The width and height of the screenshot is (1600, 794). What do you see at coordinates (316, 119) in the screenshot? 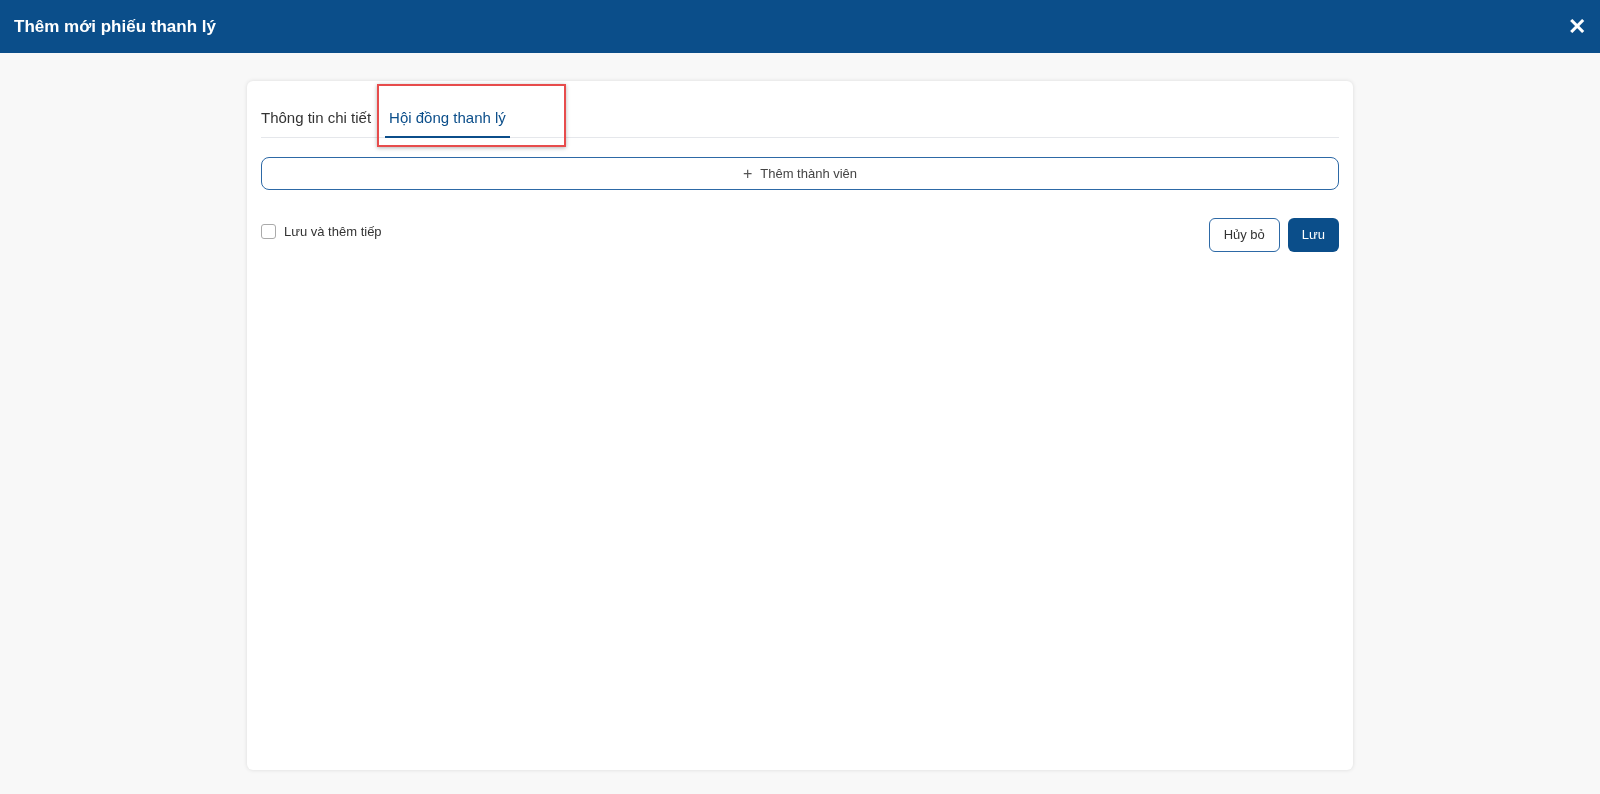
I see `tab: Thông tin chi tiết` at bounding box center [316, 119].